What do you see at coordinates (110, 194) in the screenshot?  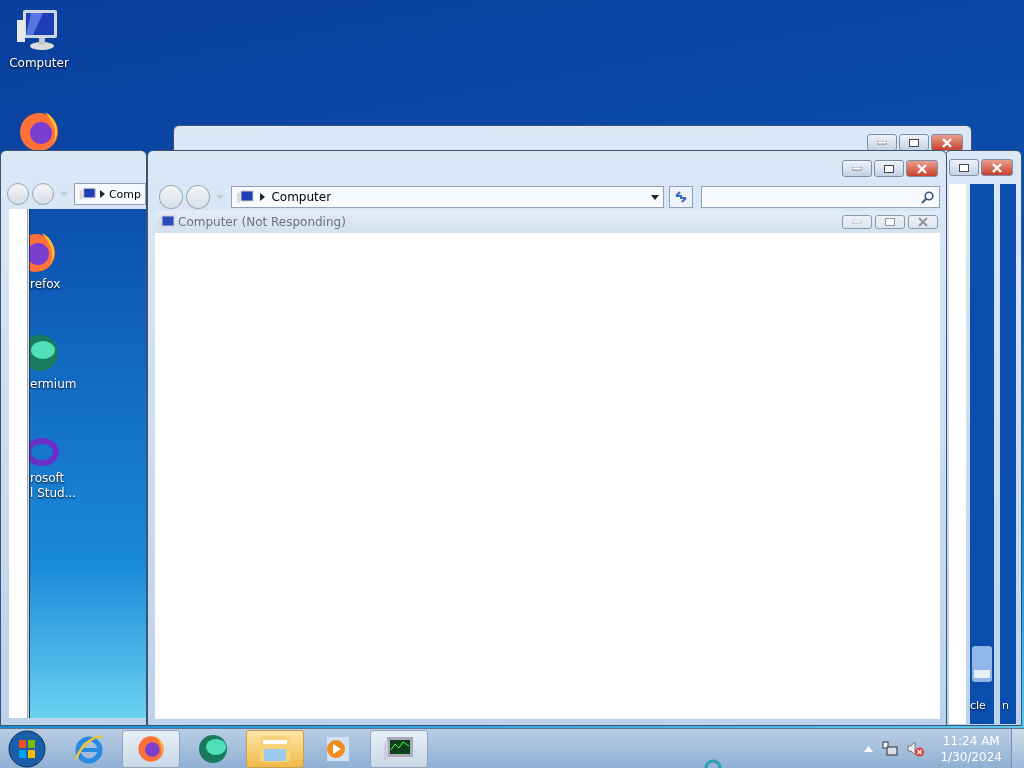 I see `address-bar: Comp` at bounding box center [110, 194].